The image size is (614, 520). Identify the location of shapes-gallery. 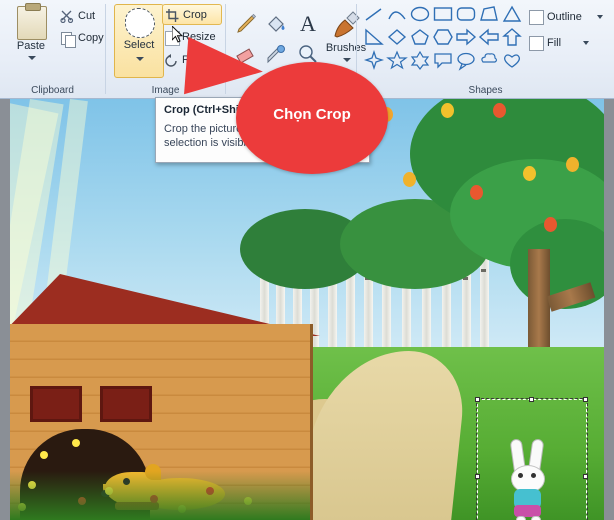
(442, 39).